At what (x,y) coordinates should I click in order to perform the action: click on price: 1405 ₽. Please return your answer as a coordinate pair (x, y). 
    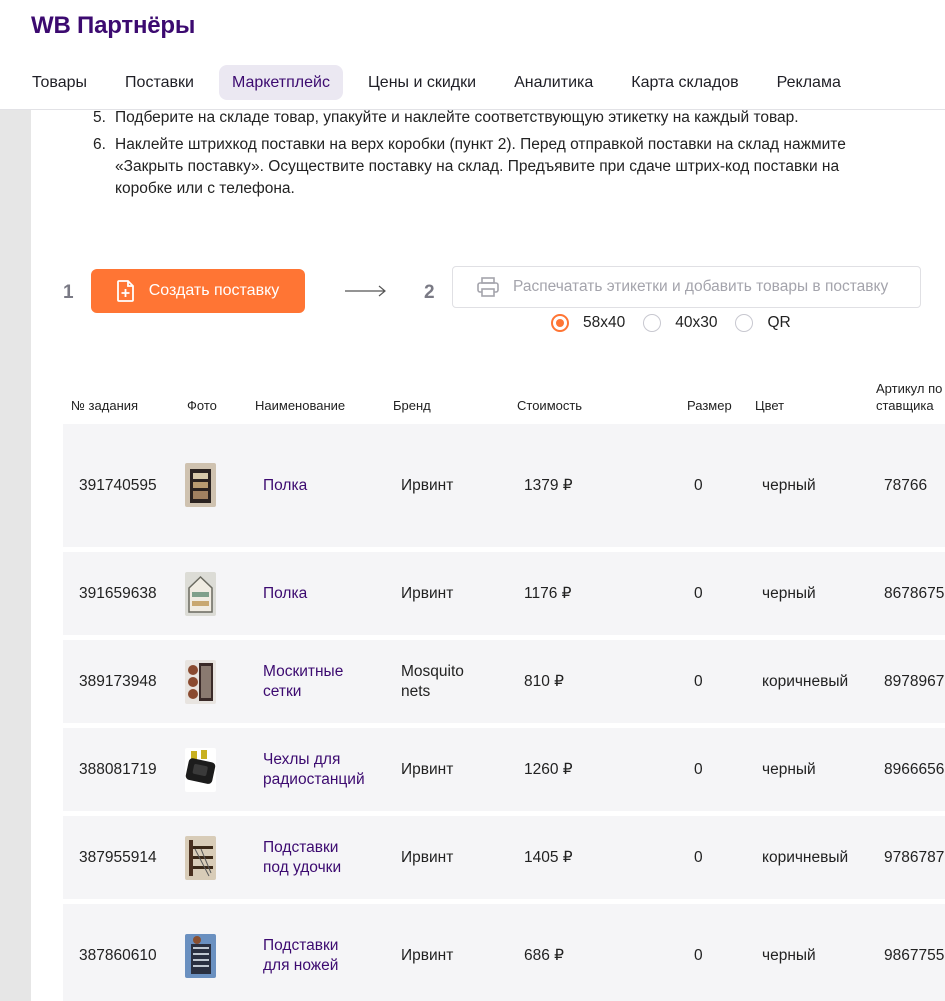
    Looking at the image, I should click on (548, 857).